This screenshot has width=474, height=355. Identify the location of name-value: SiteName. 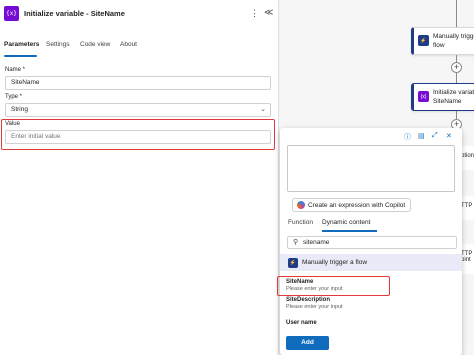
(25, 82).